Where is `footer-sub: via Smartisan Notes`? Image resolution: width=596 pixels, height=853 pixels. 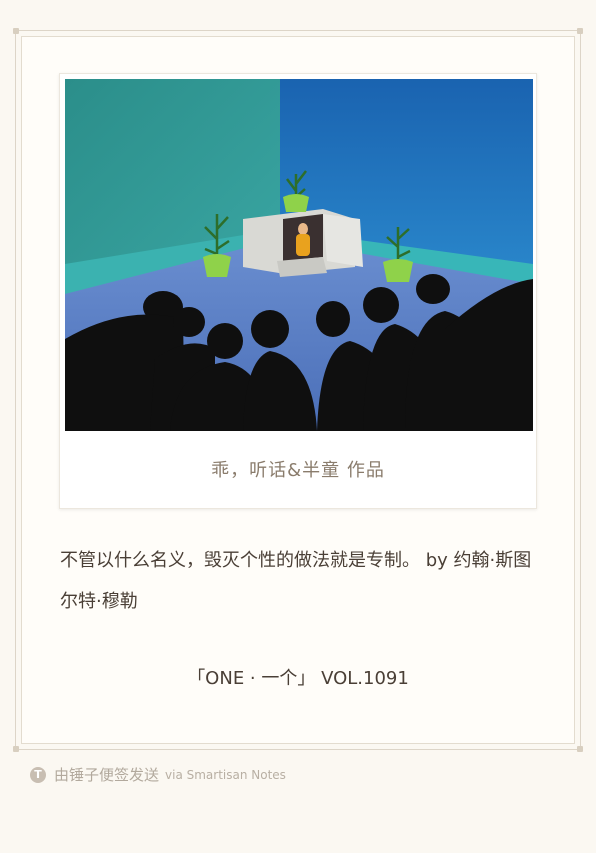 footer-sub: via Smartisan Notes is located at coordinates (225, 774).